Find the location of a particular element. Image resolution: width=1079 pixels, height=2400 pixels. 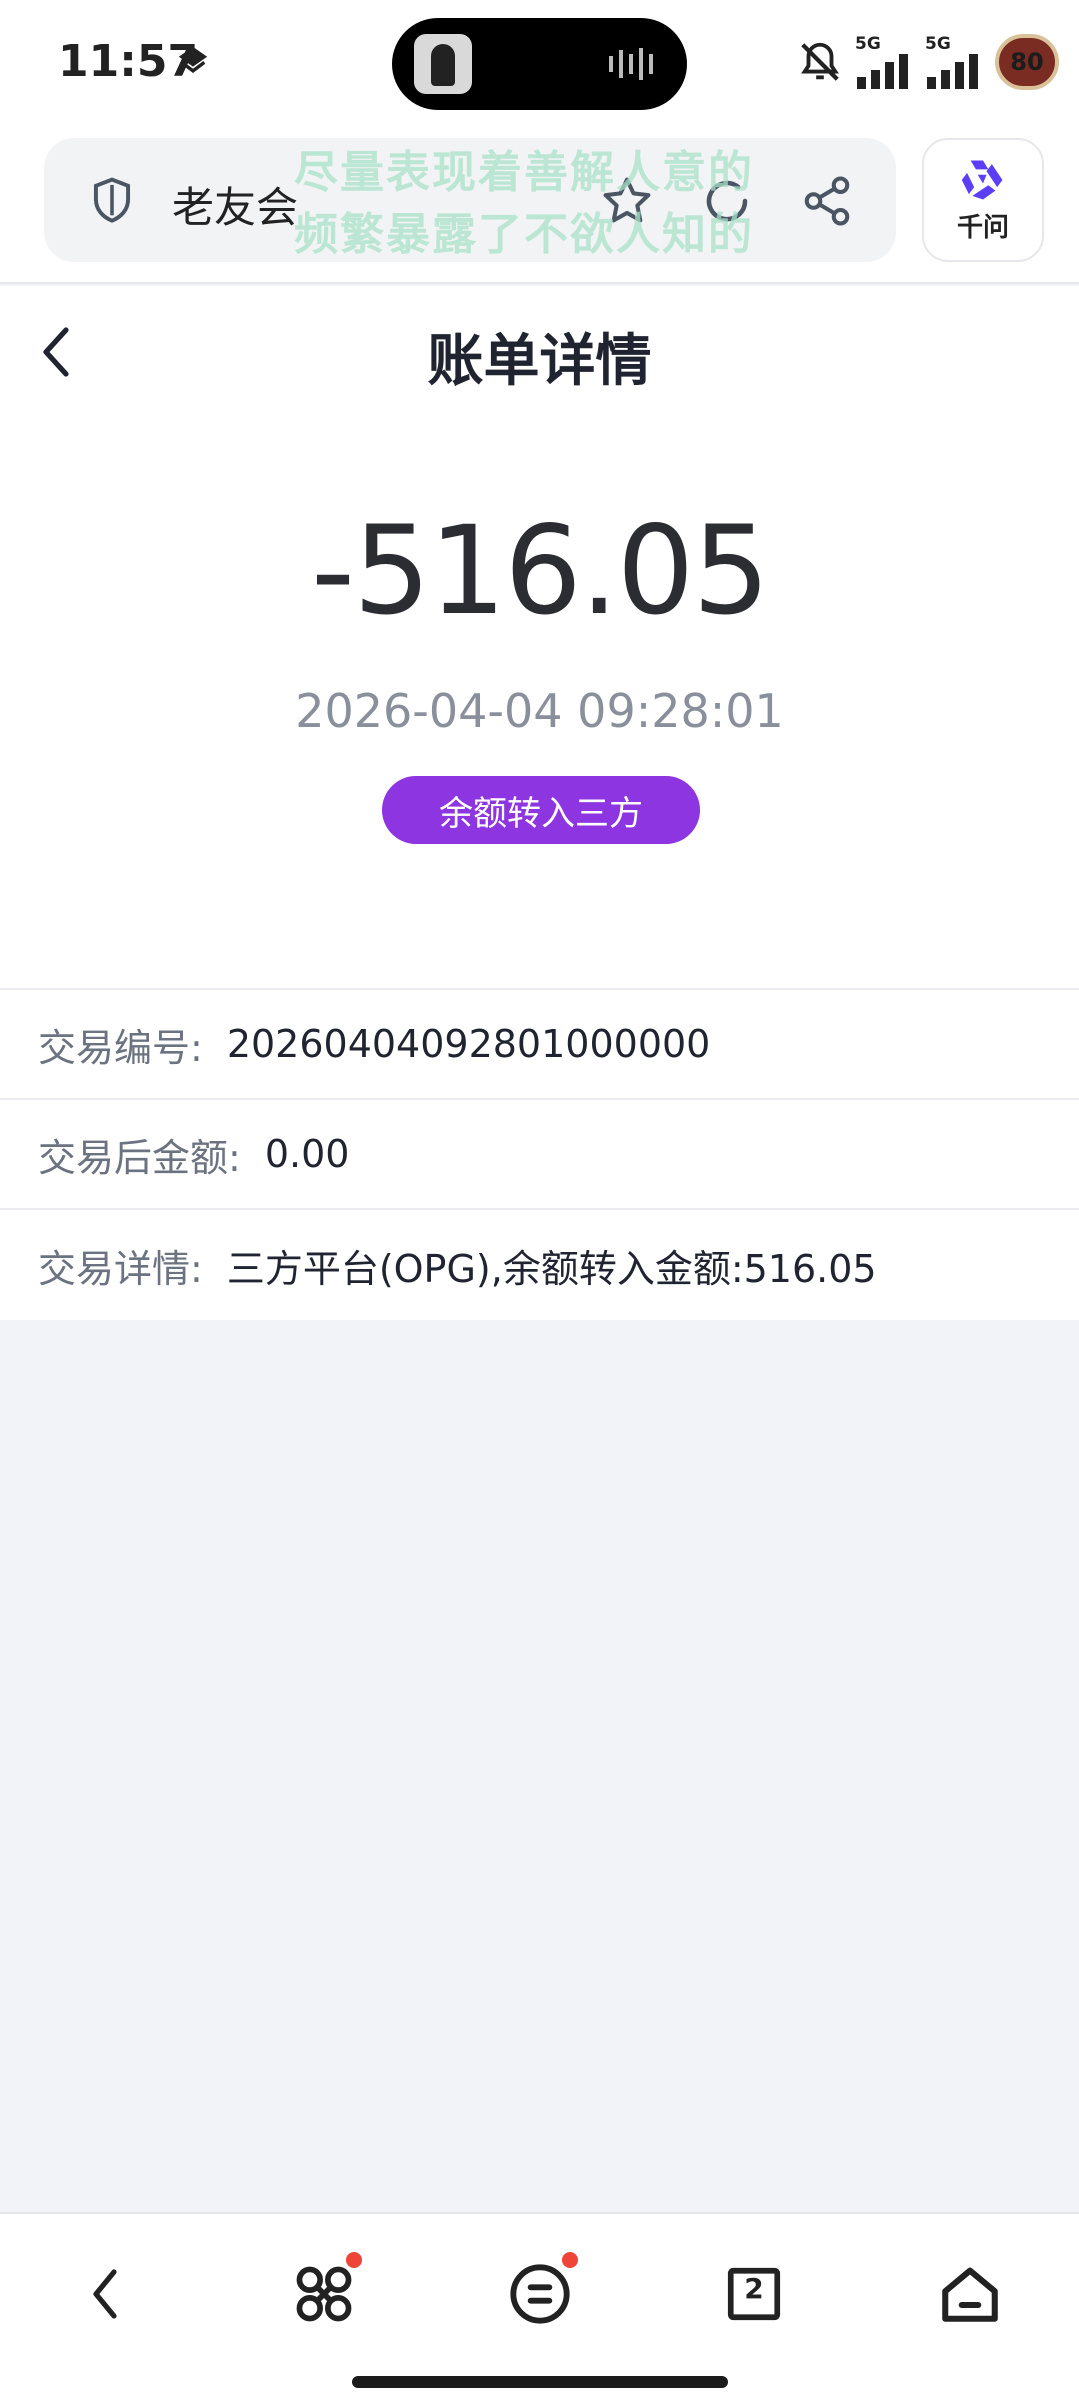

home-icon is located at coordinates (970, 2294).